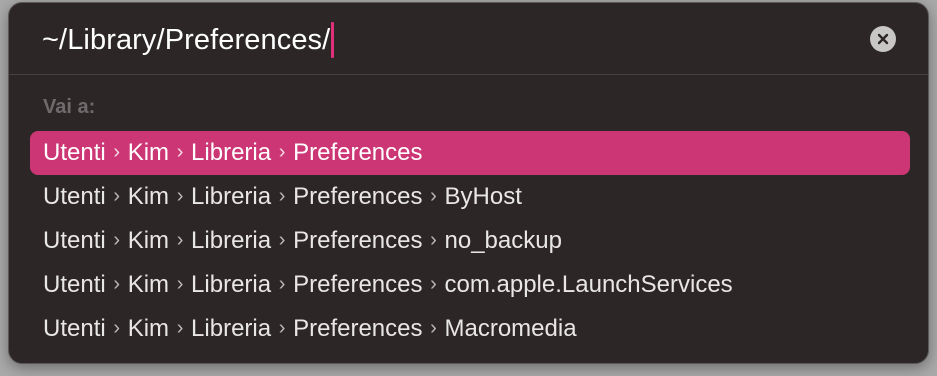 The height and width of the screenshot is (376, 937). Describe the element at coordinates (503, 240) in the screenshot. I see `path-segment: no_backup` at that location.